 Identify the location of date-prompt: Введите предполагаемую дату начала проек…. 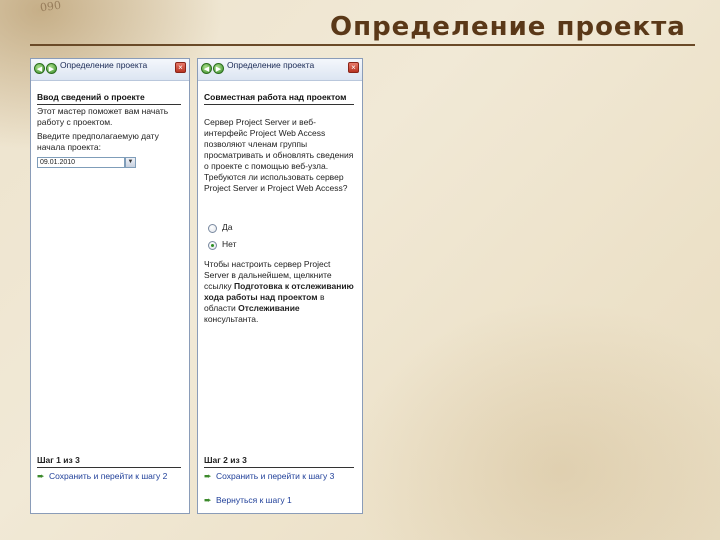
(98, 142).